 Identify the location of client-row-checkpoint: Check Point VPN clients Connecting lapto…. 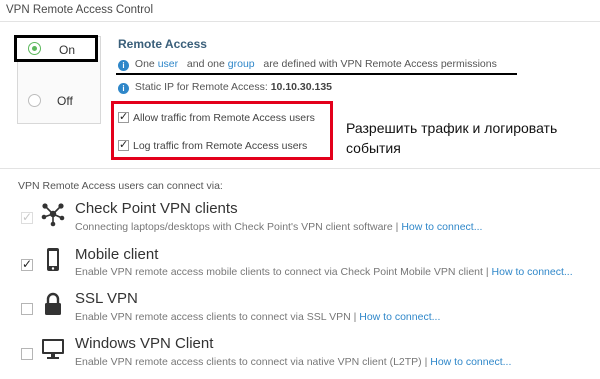
(300, 221).